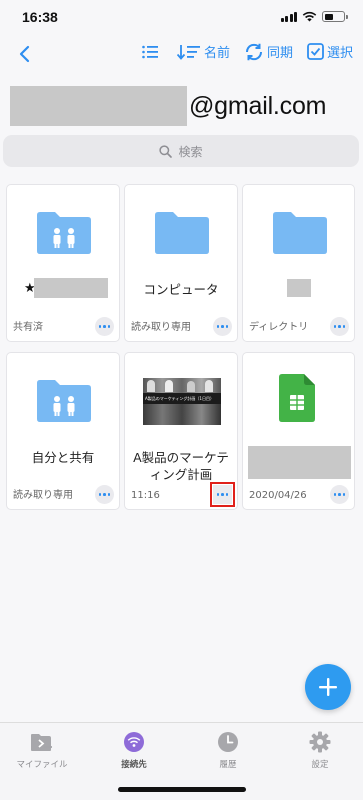 This screenshot has height=800, width=363. What do you see at coordinates (181, 761) in the screenshot?
I see `tab-bar: マイファイル 接続先 履歴 設定` at bounding box center [181, 761].